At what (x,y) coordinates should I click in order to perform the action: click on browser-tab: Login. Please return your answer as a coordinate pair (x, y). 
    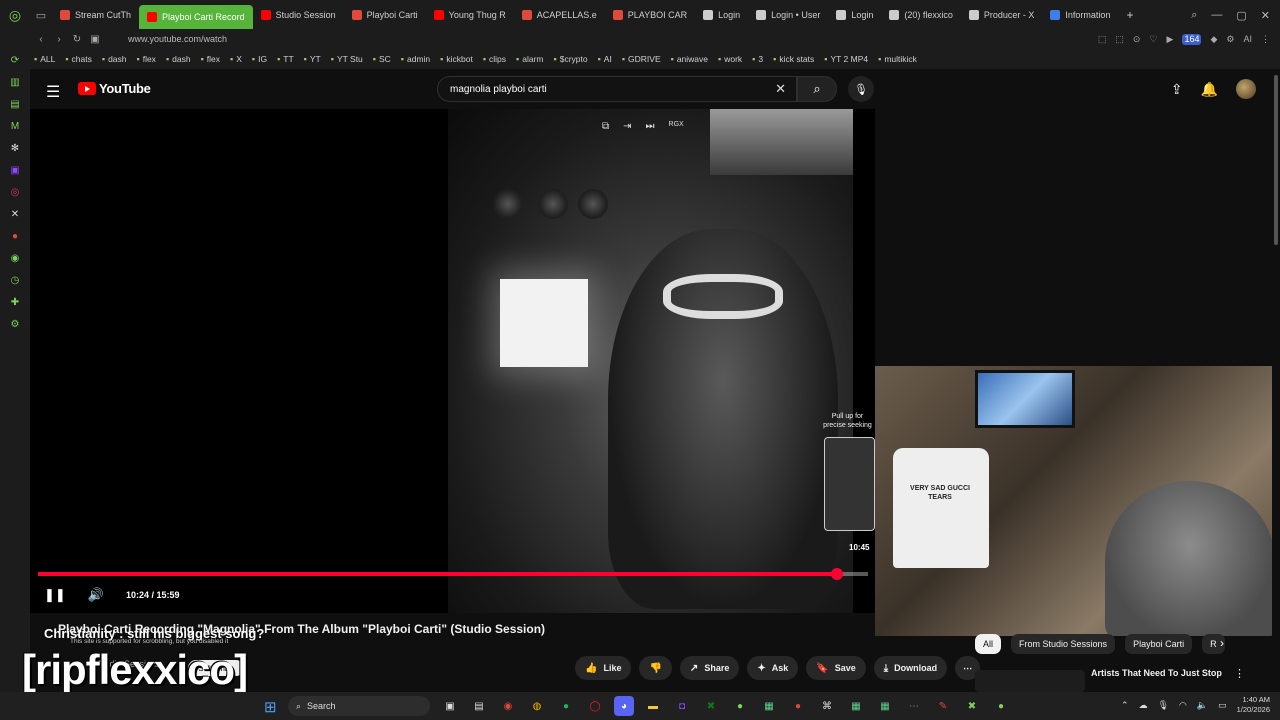
    Looking at the image, I should click on (854, 15).